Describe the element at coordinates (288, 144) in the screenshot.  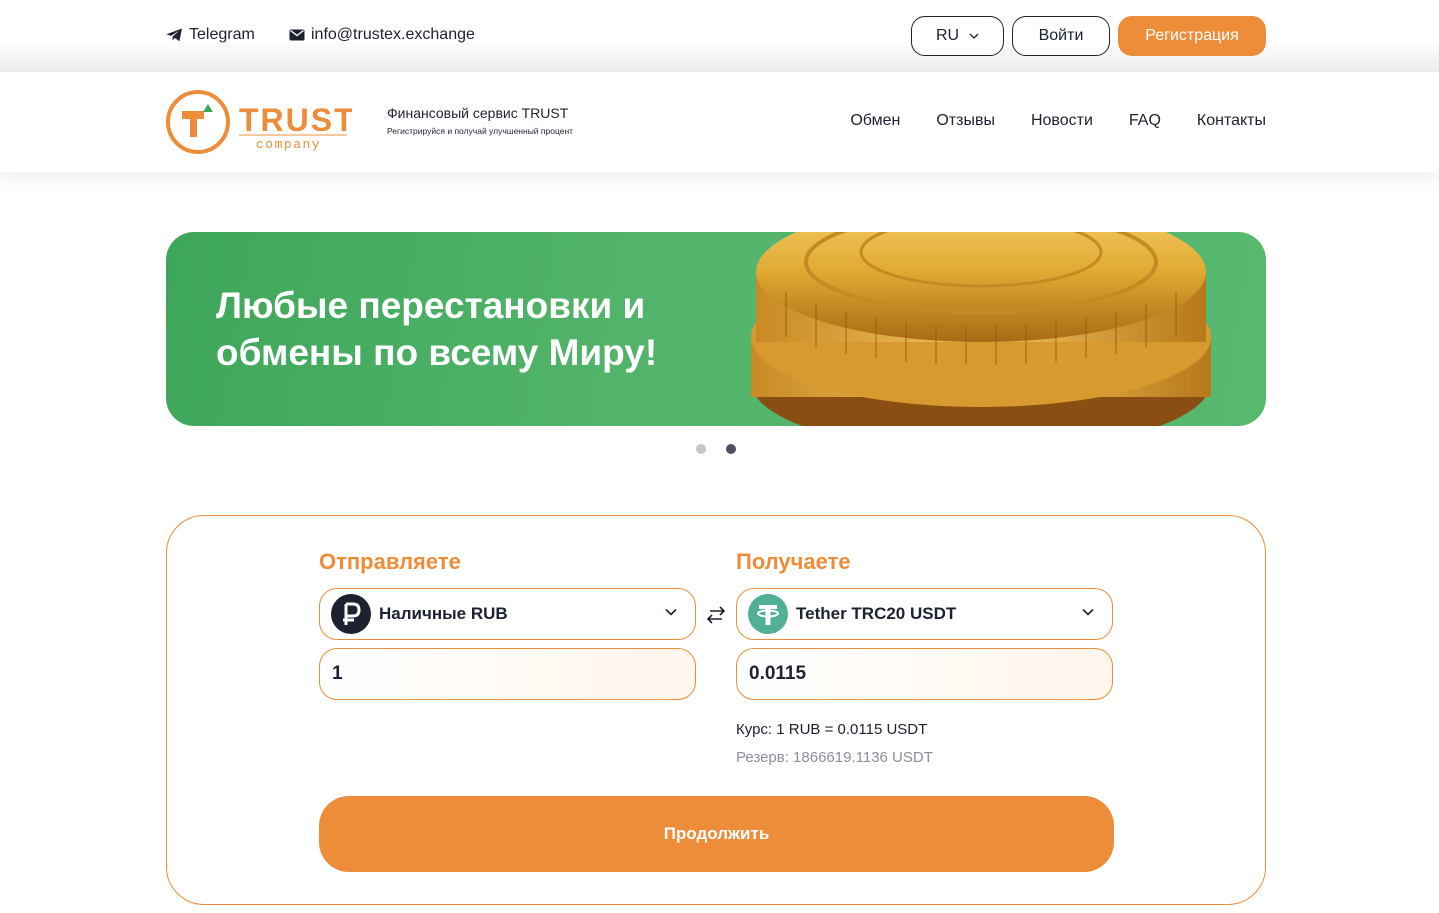
I see `logo-sub: company` at that location.